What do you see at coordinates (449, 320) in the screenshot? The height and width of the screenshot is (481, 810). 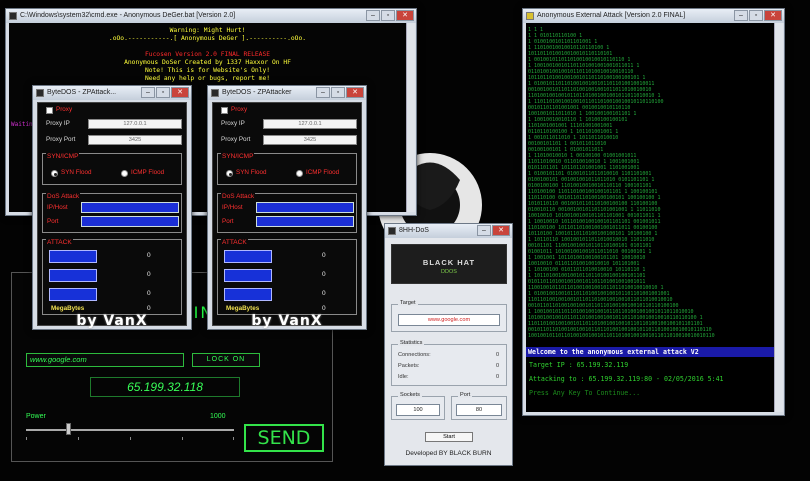 I see `target-input: www.google.com` at bounding box center [449, 320].